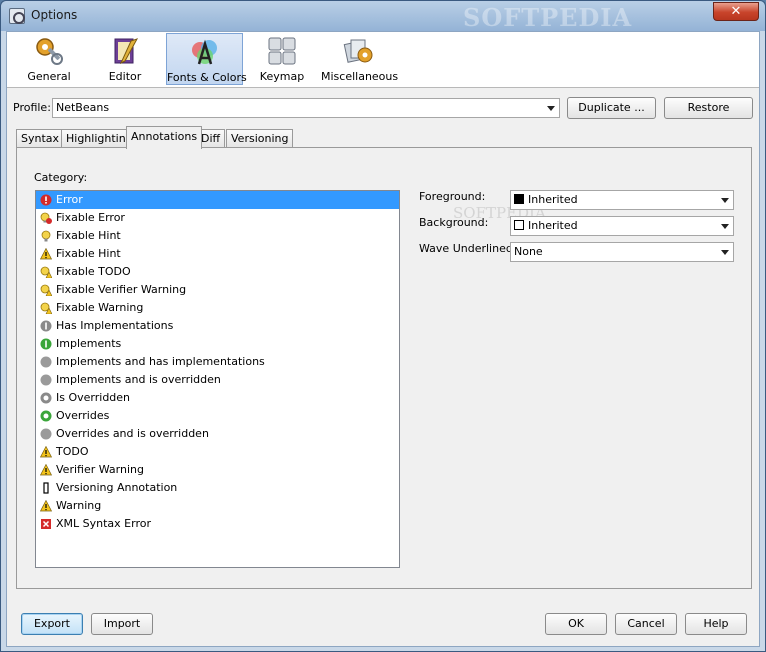 The width and height of the screenshot is (766, 652). What do you see at coordinates (217, 506) in the screenshot?
I see `list-item: Warning` at bounding box center [217, 506].